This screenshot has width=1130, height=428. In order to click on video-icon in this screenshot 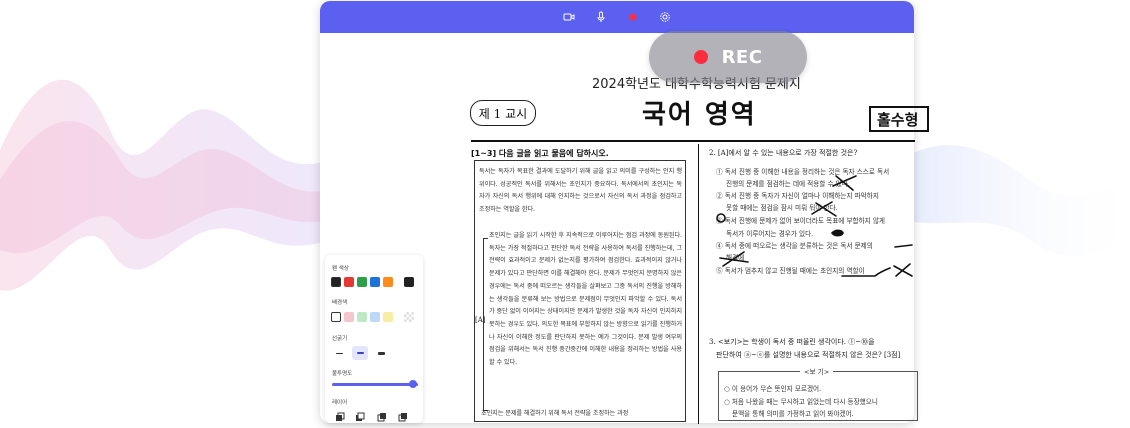, I will do `click(569, 17)`.